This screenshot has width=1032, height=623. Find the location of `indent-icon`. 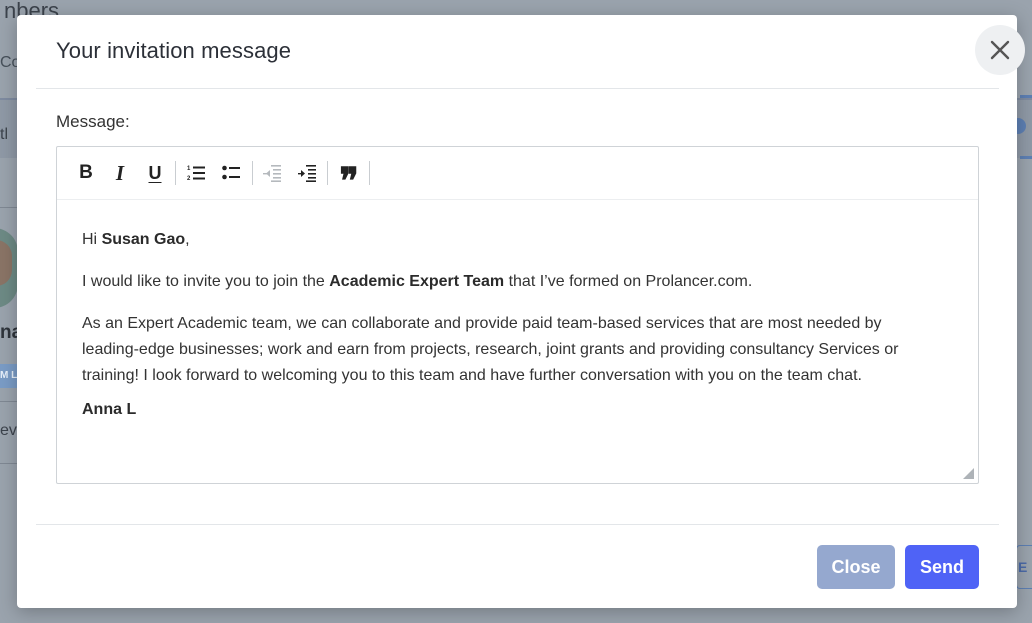

indent-icon is located at coordinates (307, 173).